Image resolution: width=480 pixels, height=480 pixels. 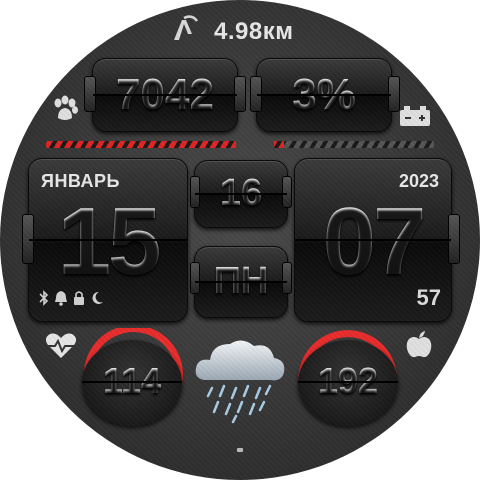 I want to click on battery-progress-fill, so click(x=279, y=144).